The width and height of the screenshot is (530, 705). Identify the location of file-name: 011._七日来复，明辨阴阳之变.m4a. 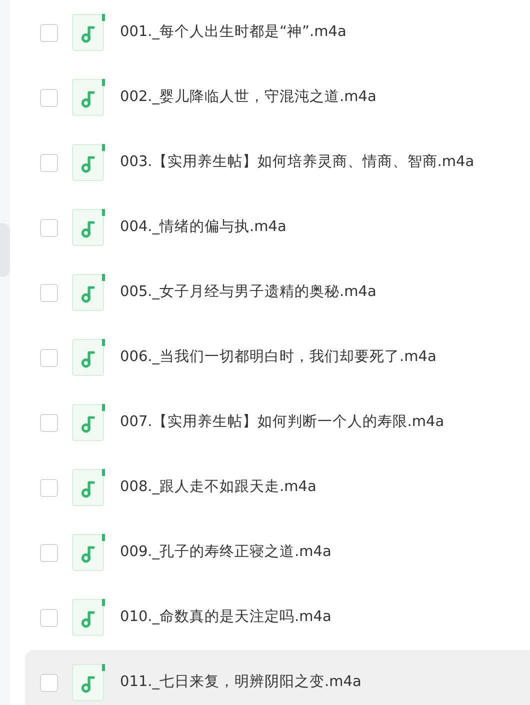
(241, 683).